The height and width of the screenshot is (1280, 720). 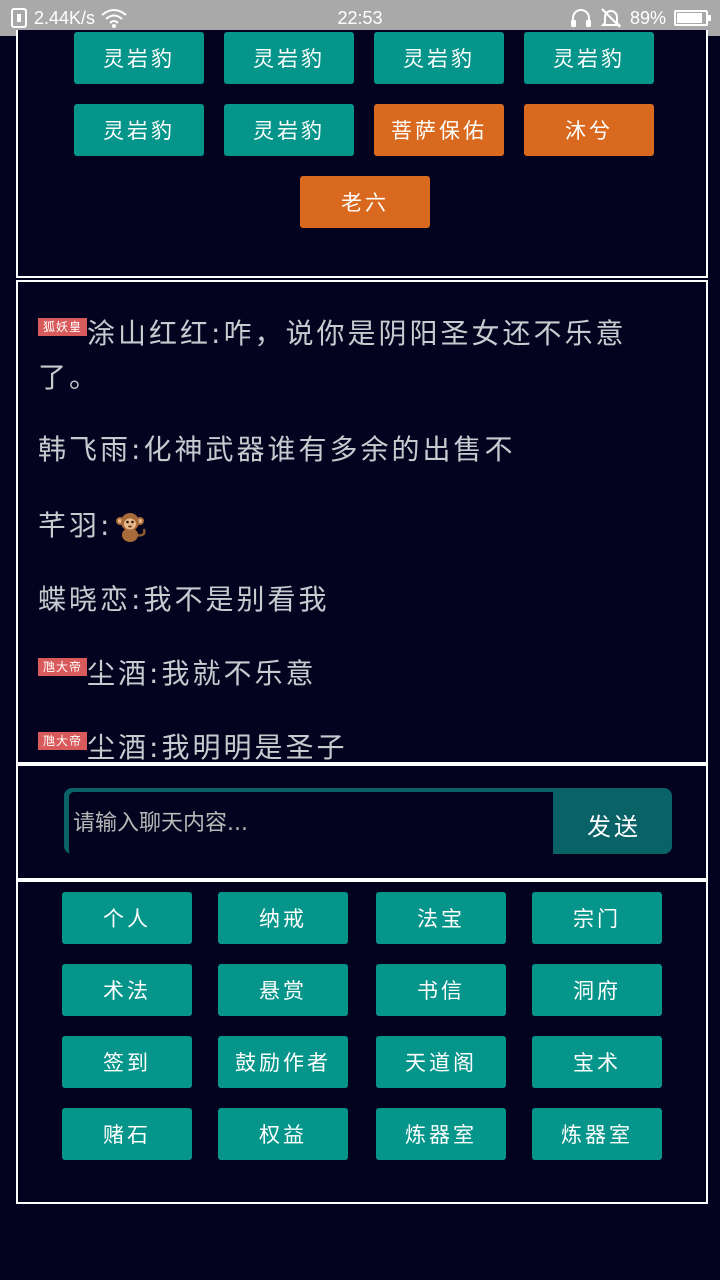 What do you see at coordinates (365, 202) in the screenshot?
I see `contact-button: 老六` at bounding box center [365, 202].